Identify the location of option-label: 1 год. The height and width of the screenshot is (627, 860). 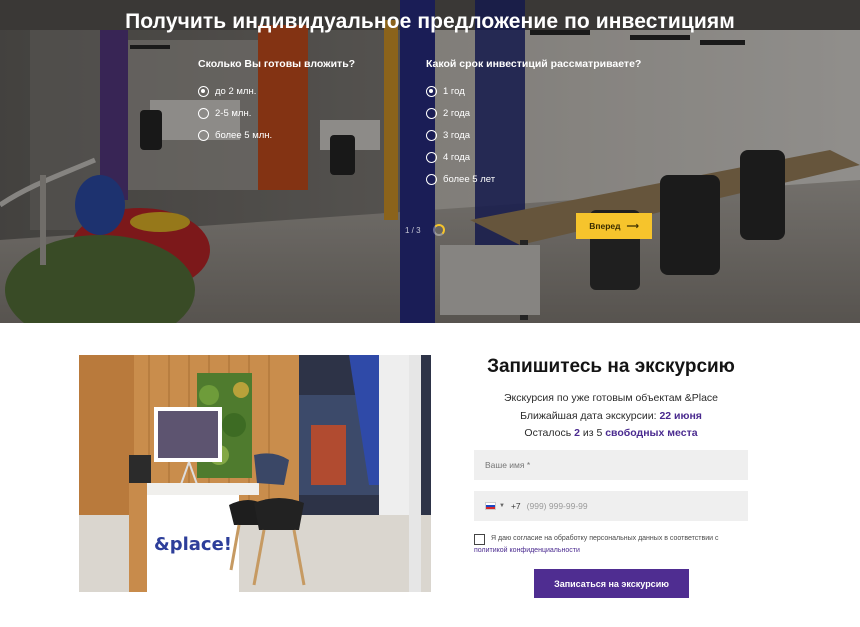
(454, 91).